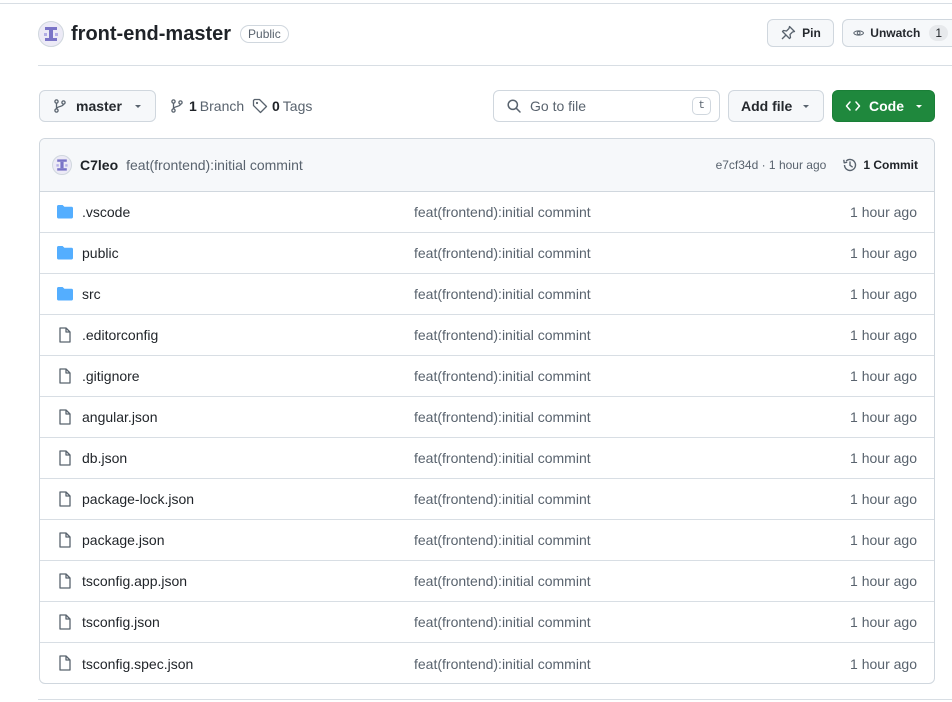 The width and height of the screenshot is (952, 702). I want to click on file-name-link: public, so click(100, 253).